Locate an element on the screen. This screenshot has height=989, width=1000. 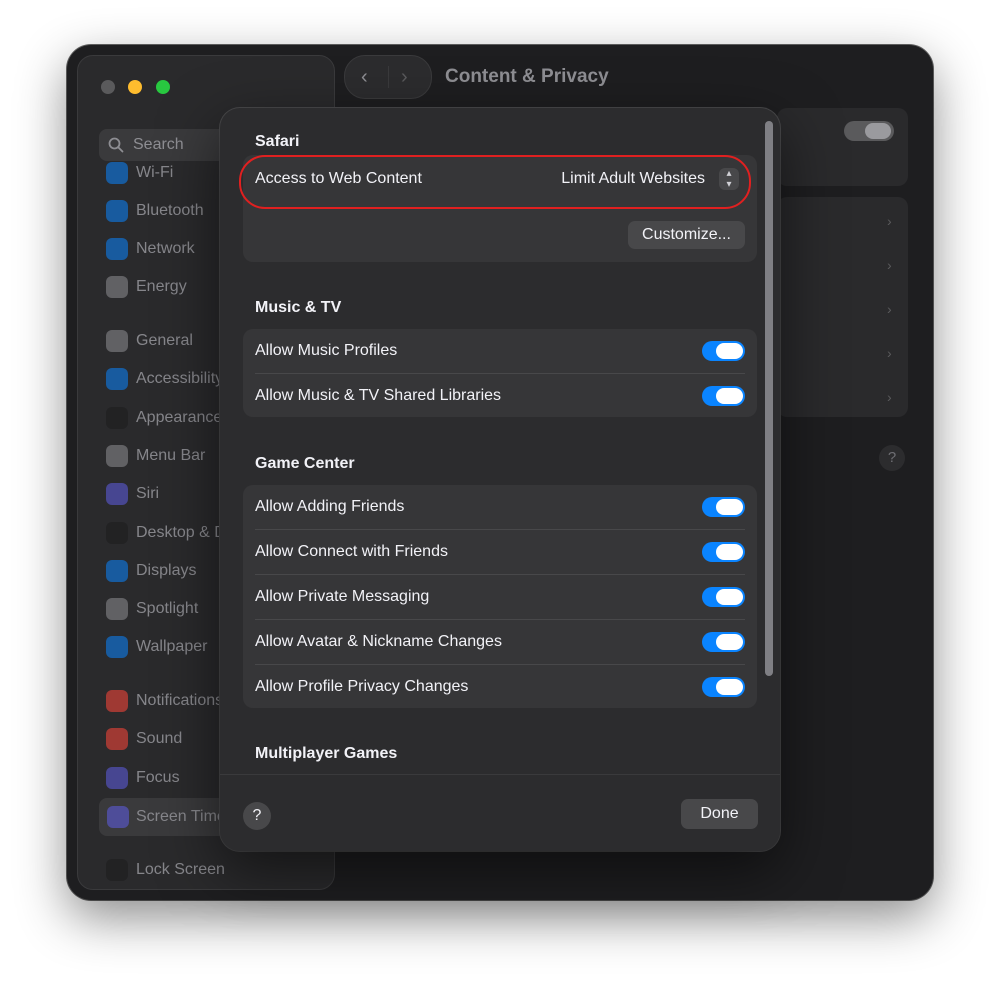
sidebar-item-label: Wi-Fi is located at coordinates (155, 172).